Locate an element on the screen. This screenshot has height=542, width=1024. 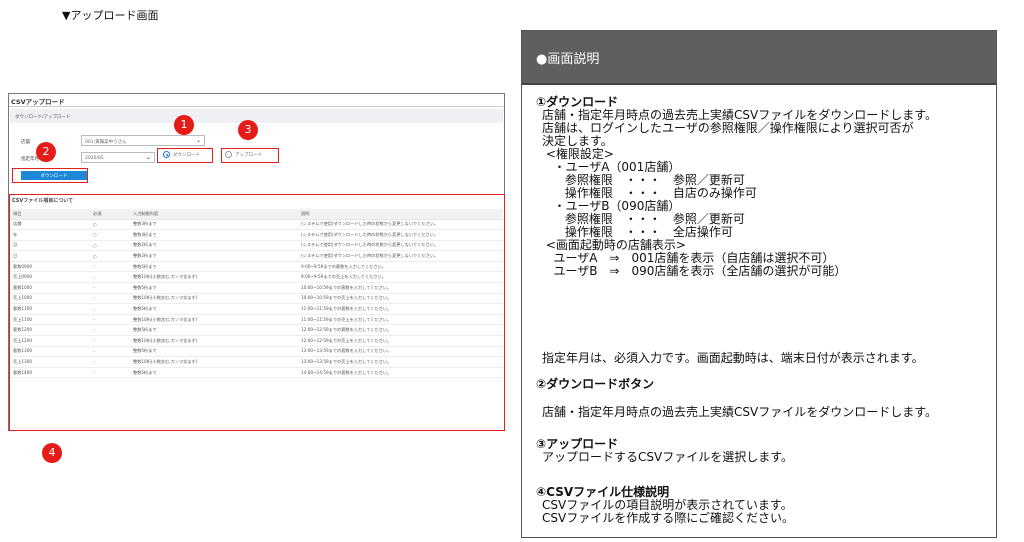
store-label: 店舗 is located at coordinates (25, 142).